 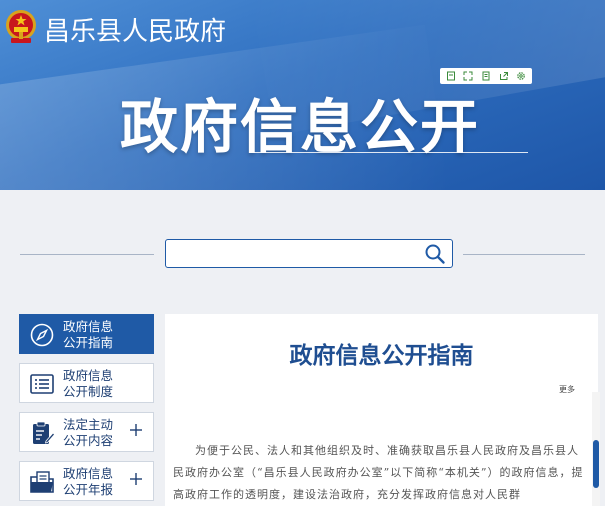 What do you see at coordinates (42, 482) in the screenshot?
I see `folder-document-icon` at bounding box center [42, 482].